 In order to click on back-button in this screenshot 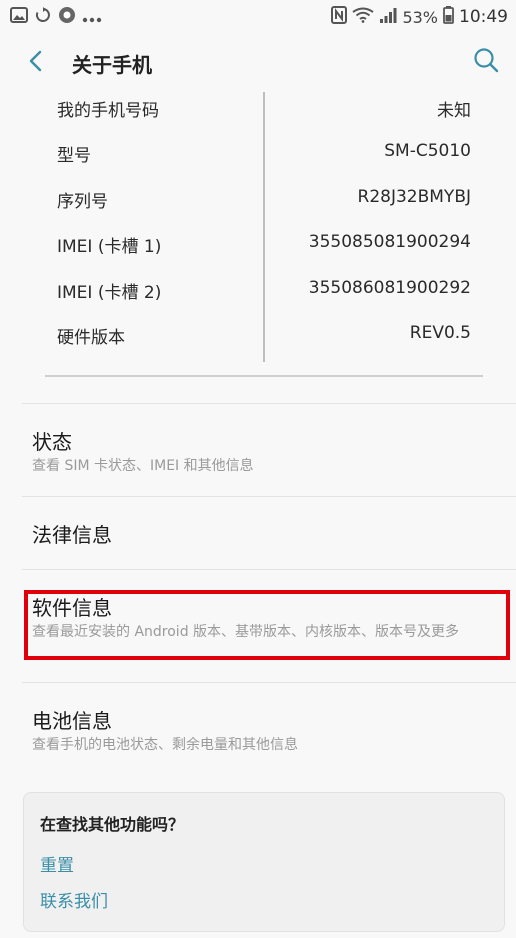, I will do `click(35, 63)`.